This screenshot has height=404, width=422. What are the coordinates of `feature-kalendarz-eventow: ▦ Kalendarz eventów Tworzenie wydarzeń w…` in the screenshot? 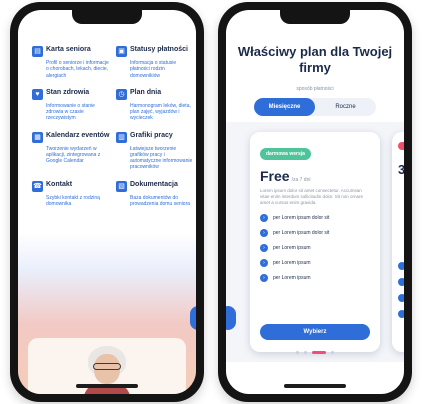 It's located at (71, 151).